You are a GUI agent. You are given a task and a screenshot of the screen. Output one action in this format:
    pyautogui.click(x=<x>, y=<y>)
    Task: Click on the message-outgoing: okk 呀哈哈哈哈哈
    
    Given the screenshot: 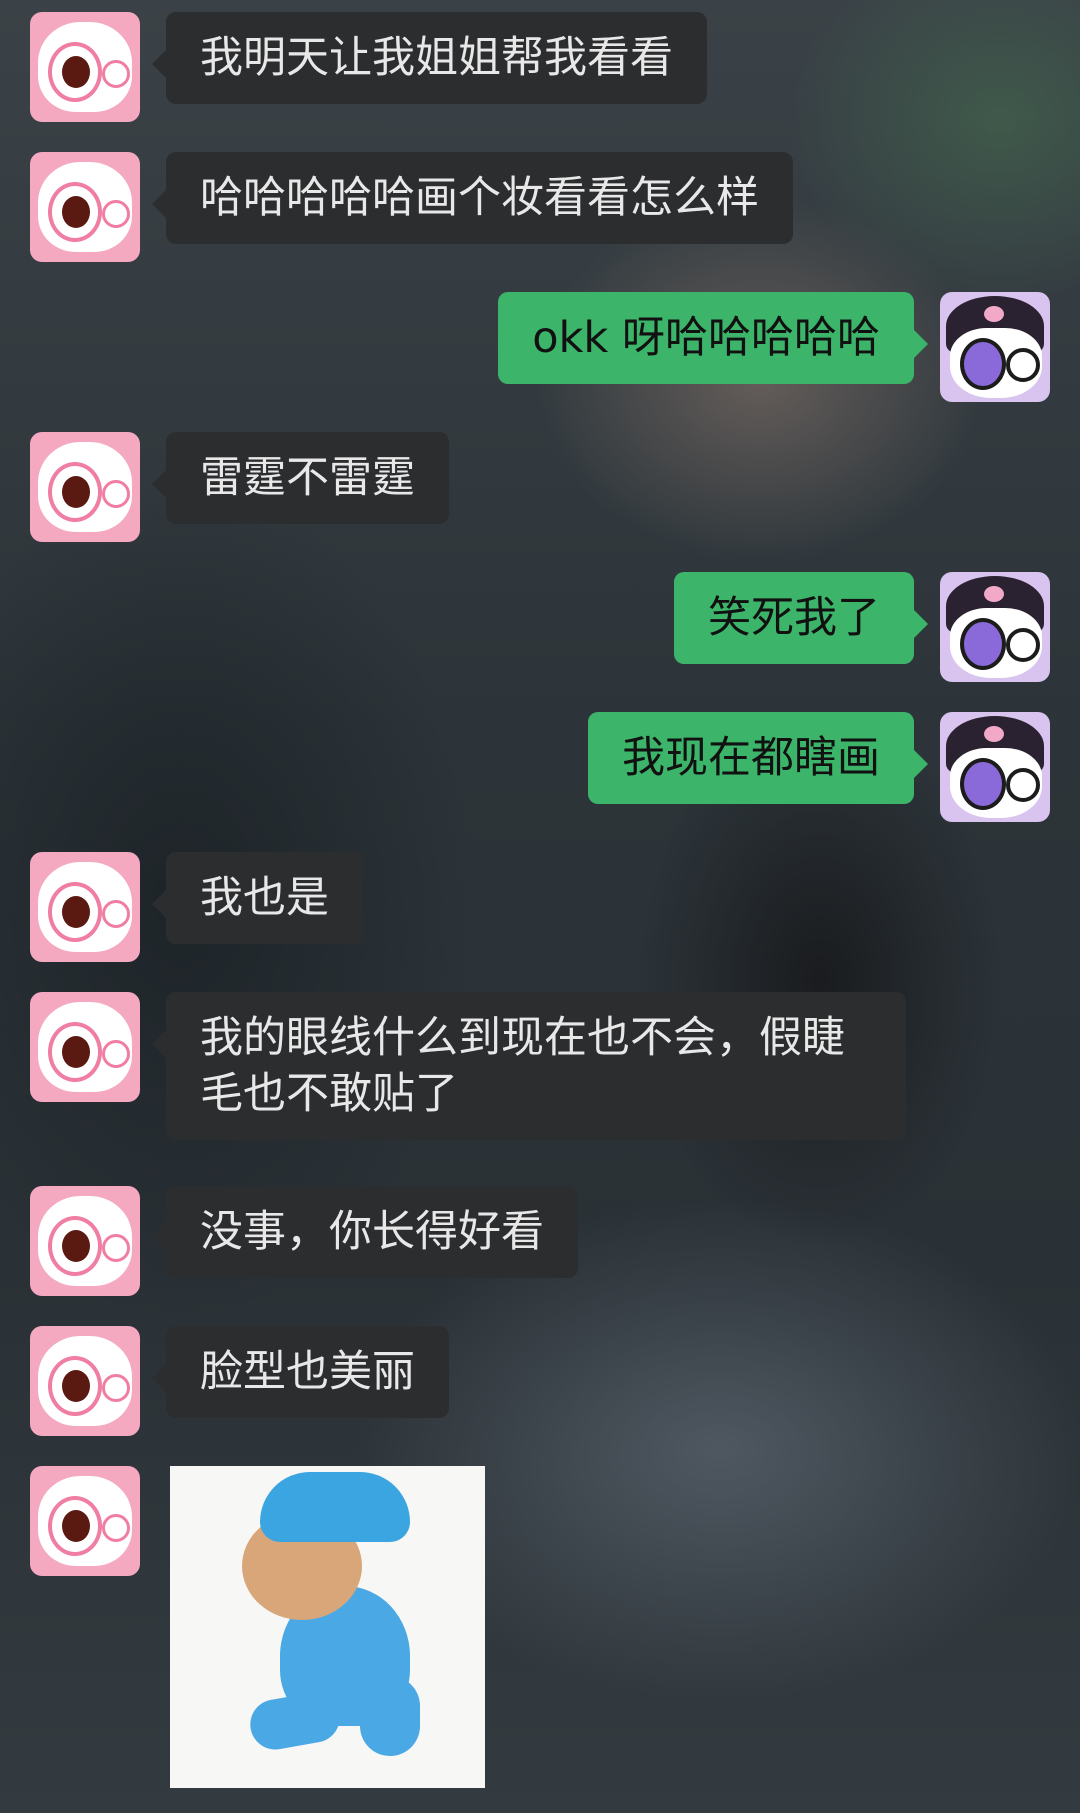 What is the action you would take?
    pyautogui.click(x=761, y=347)
    